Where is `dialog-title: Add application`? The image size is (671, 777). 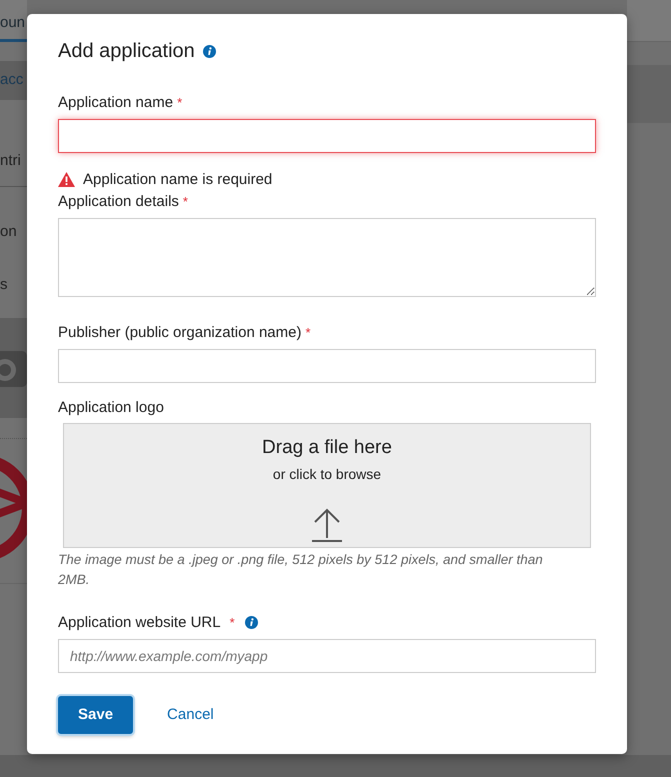
dialog-title: Add application is located at coordinates (126, 51).